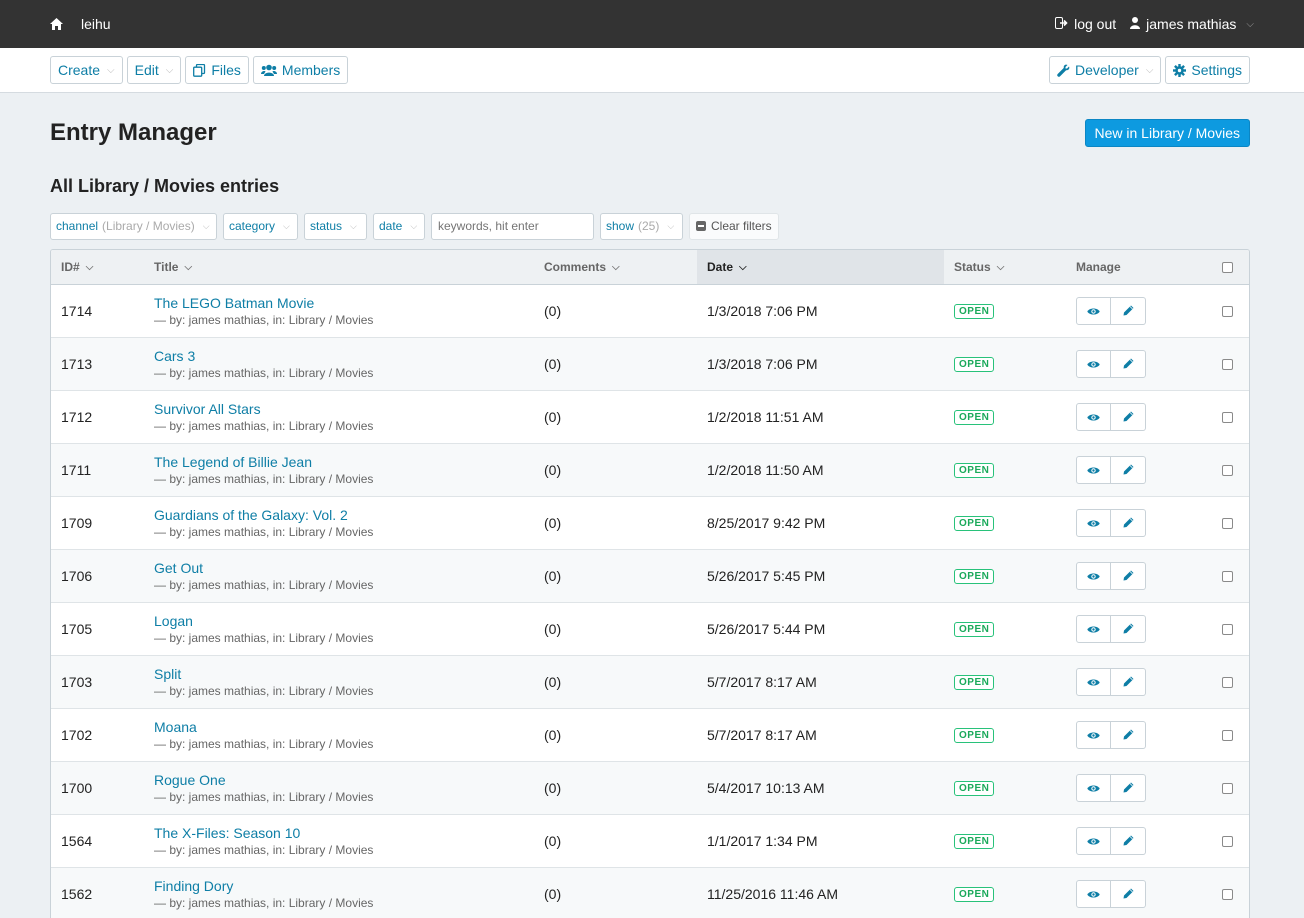 The height and width of the screenshot is (918, 1304). What do you see at coordinates (133, 226) in the screenshot?
I see `channel-filter: channel (Library / Movies) ⌵` at bounding box center [133, 226].